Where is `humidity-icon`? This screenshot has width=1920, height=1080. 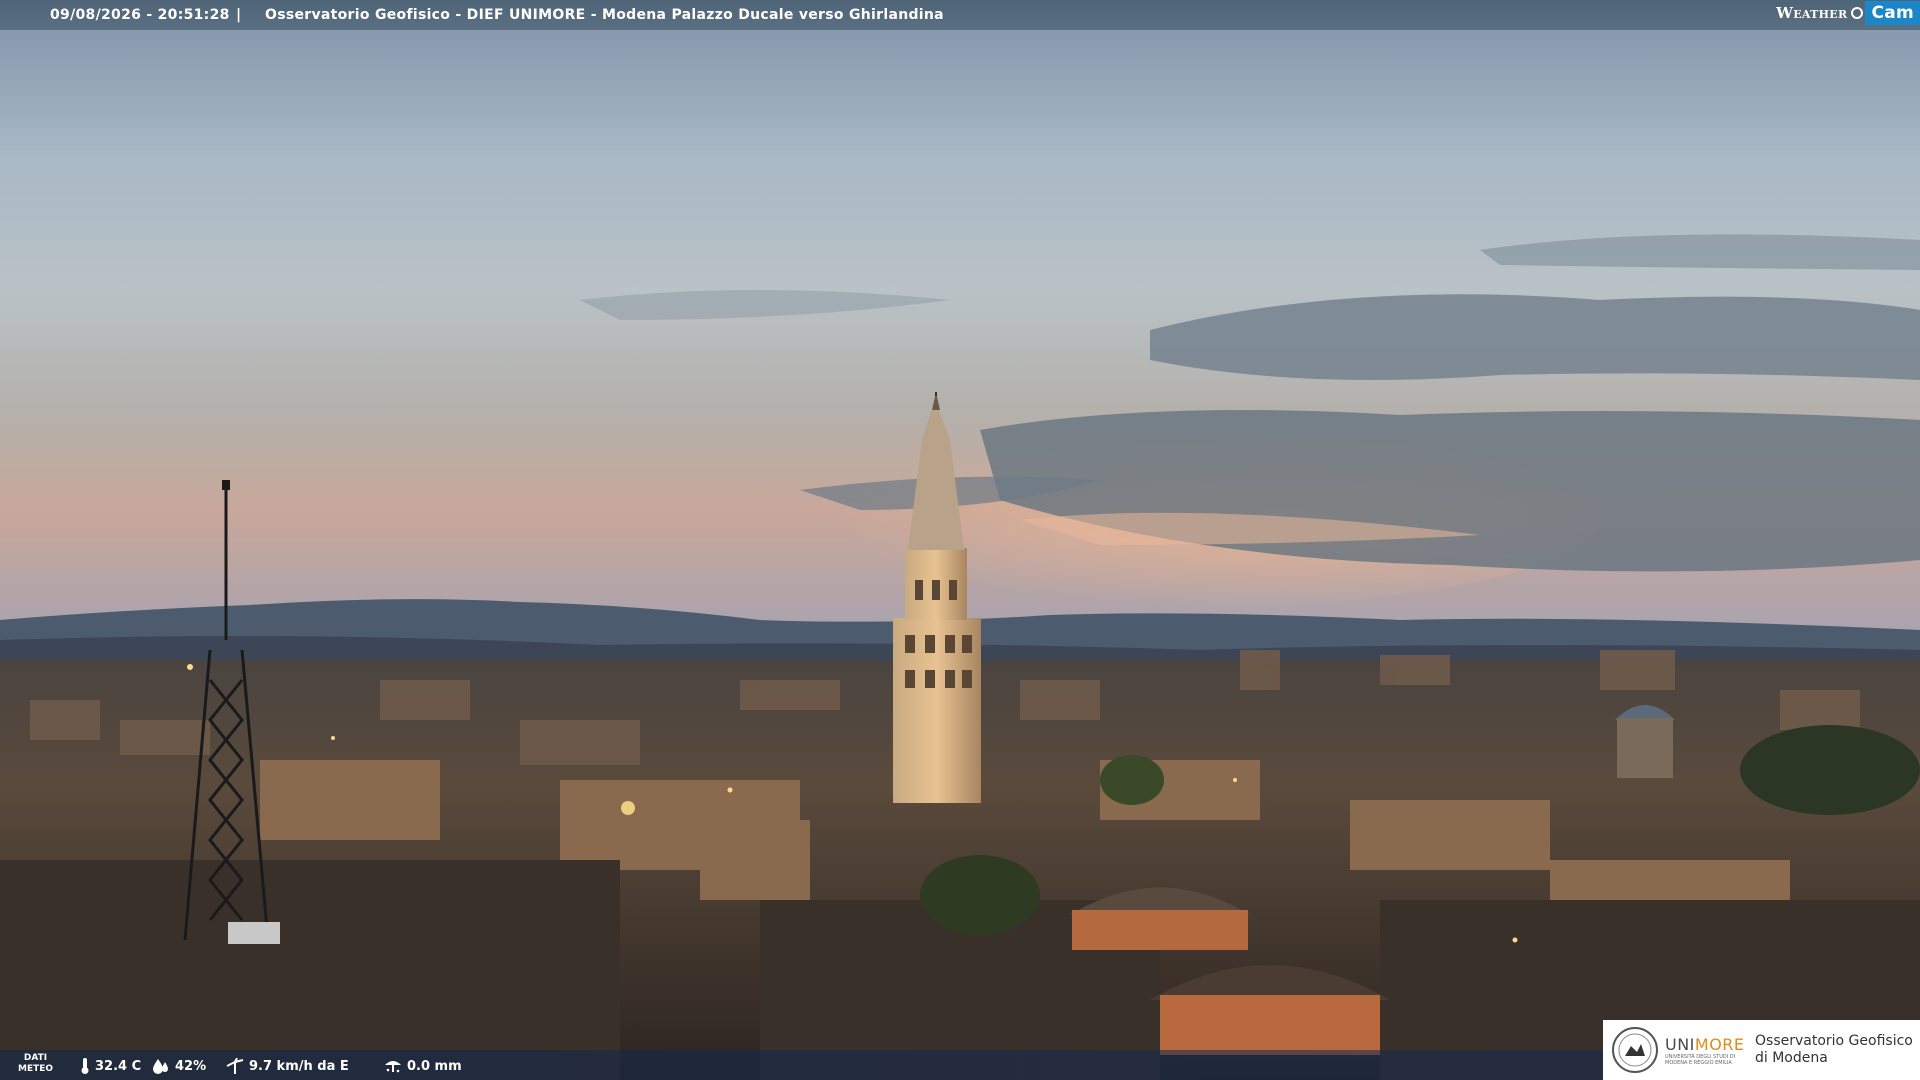 humidity-icon is located at coordinates (160, 1066).